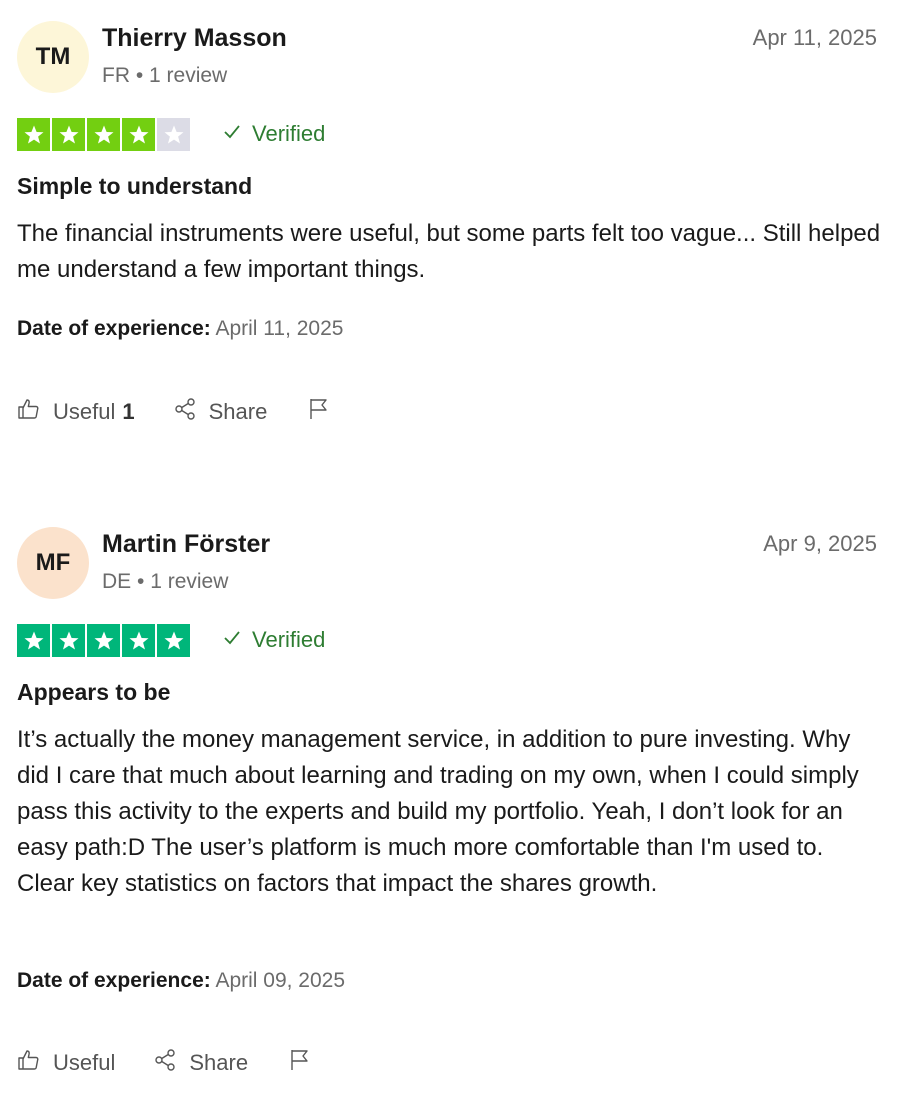 The image size is (900, 1107). I want to click on useful-button: Useful 1, so click(76, 412).